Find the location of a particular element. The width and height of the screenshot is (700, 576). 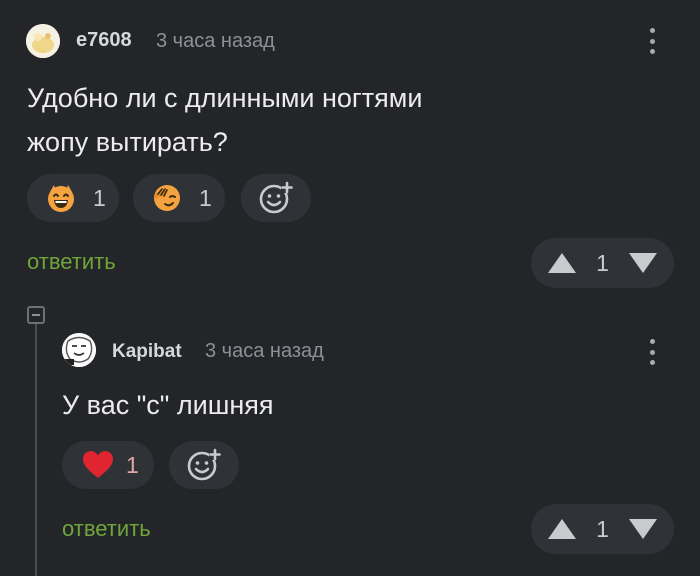

reaction-heart: 1 is located at coordinates (108, 465).